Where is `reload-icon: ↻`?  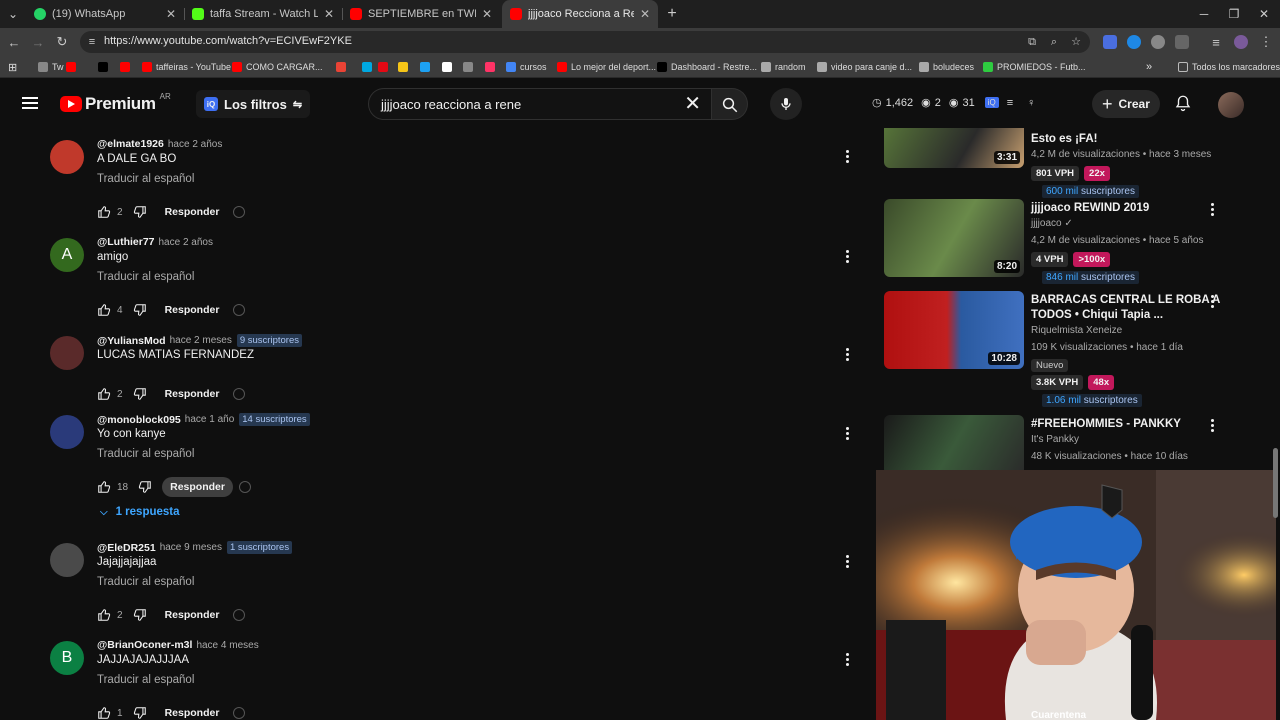 reload-icon: ↻ is located at coordinates (62, 42).